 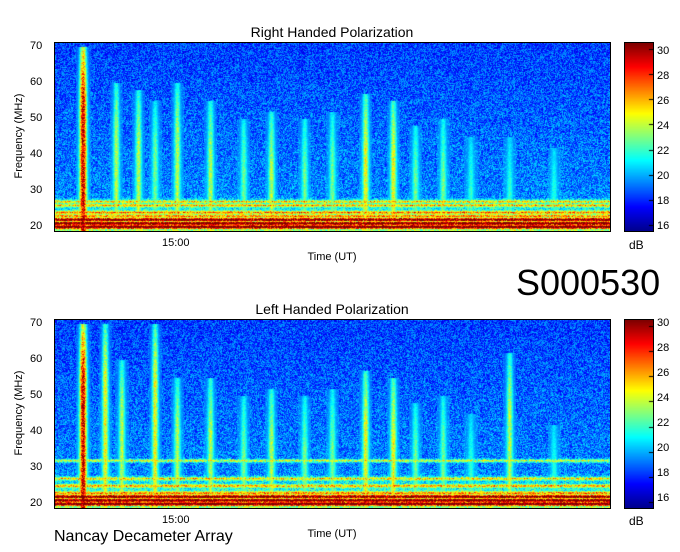 What do you see at coordinates (639, 414) in the screenshot?
I see `colorbar-left` at bounding box center [639, 414].